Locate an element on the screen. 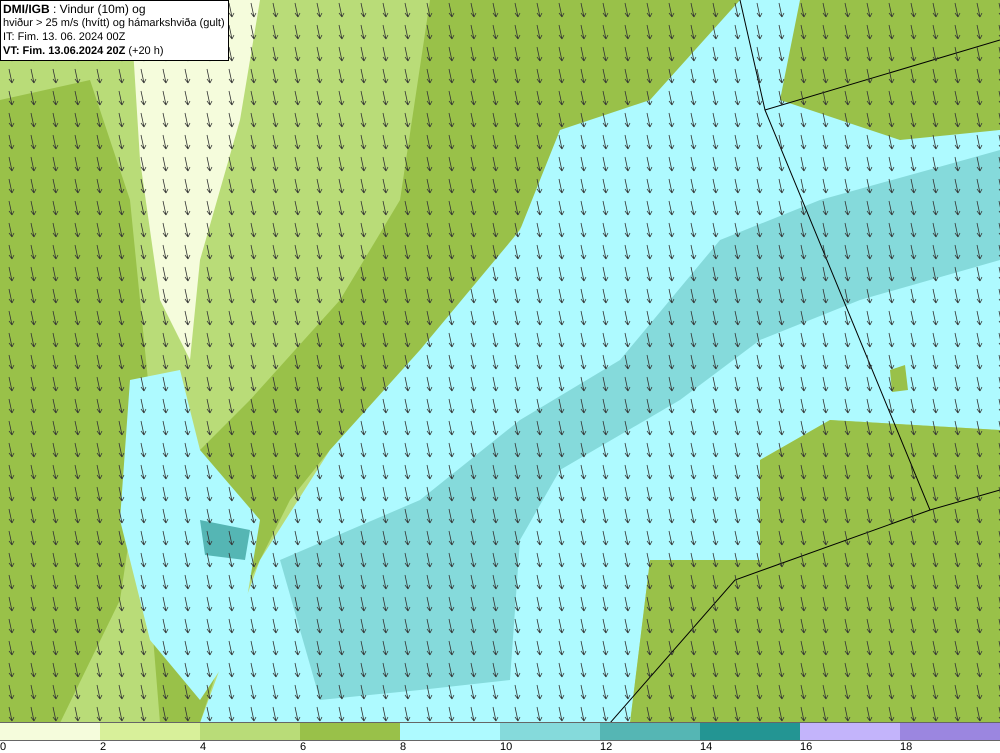 Image resolution: width=1000 pixels, height=753 pixels. tick-label: 12 is located at coordinates (607, 747).